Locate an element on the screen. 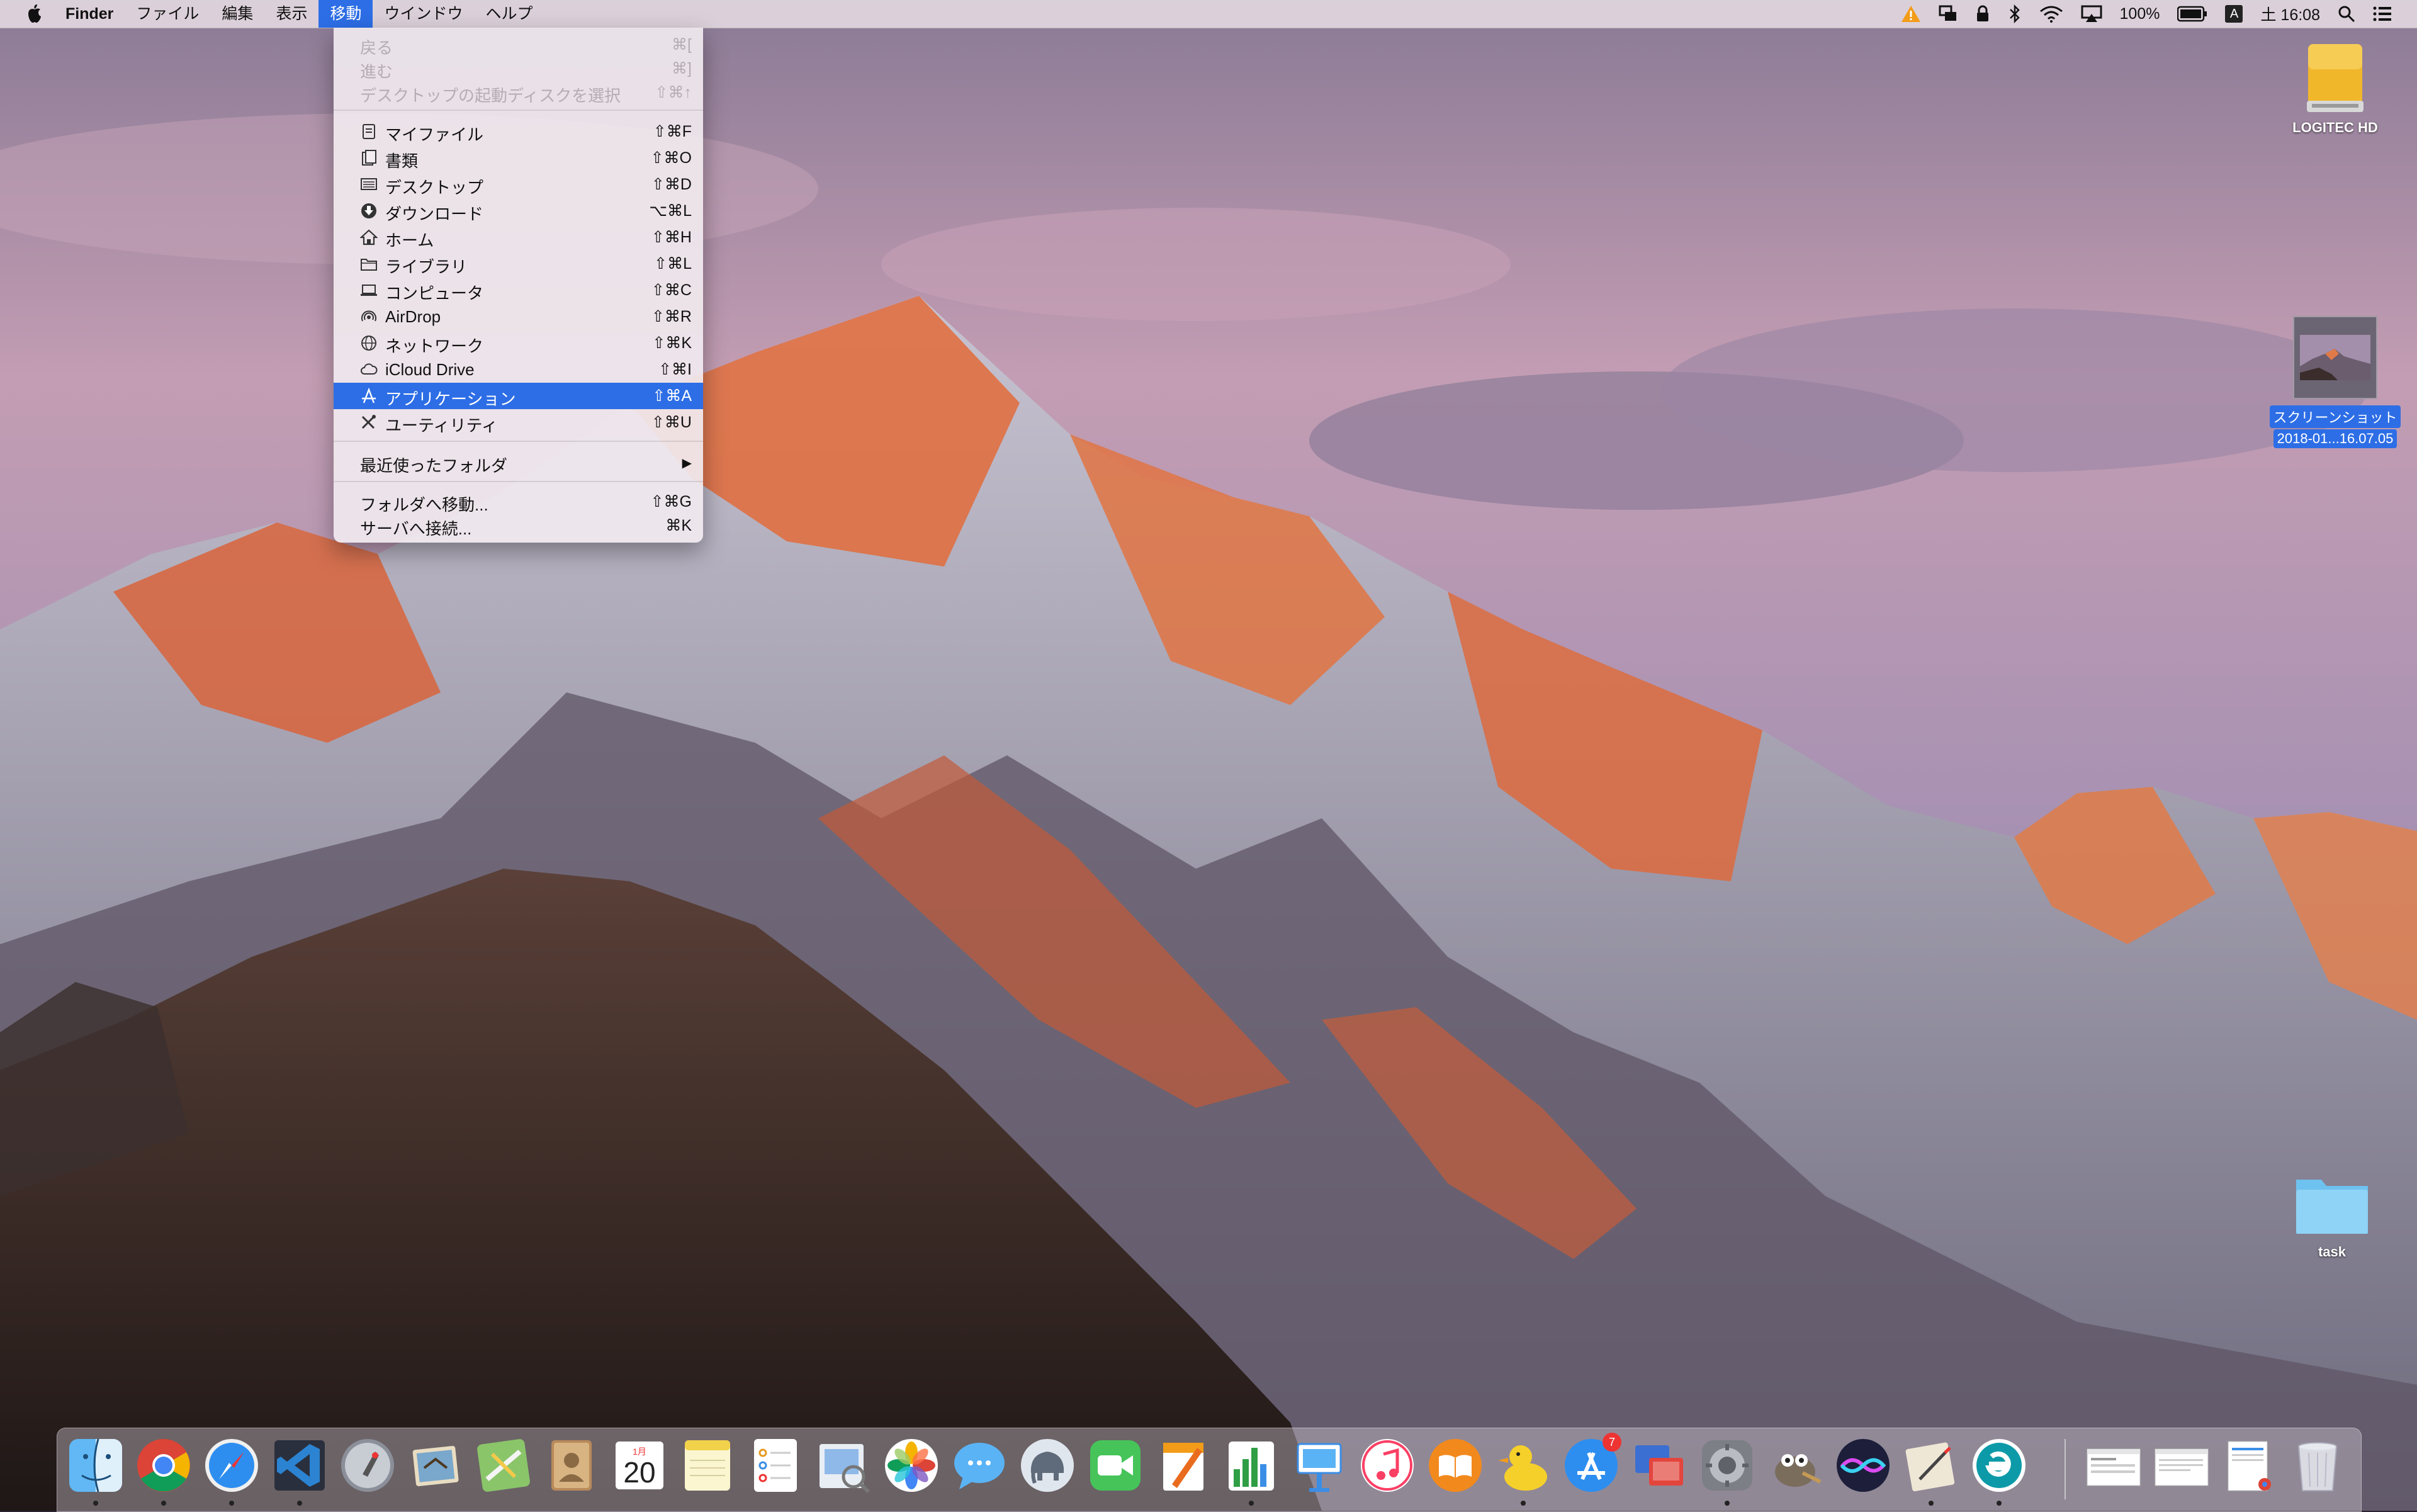  input-source-label: A is located at coordinates (2234, 14).